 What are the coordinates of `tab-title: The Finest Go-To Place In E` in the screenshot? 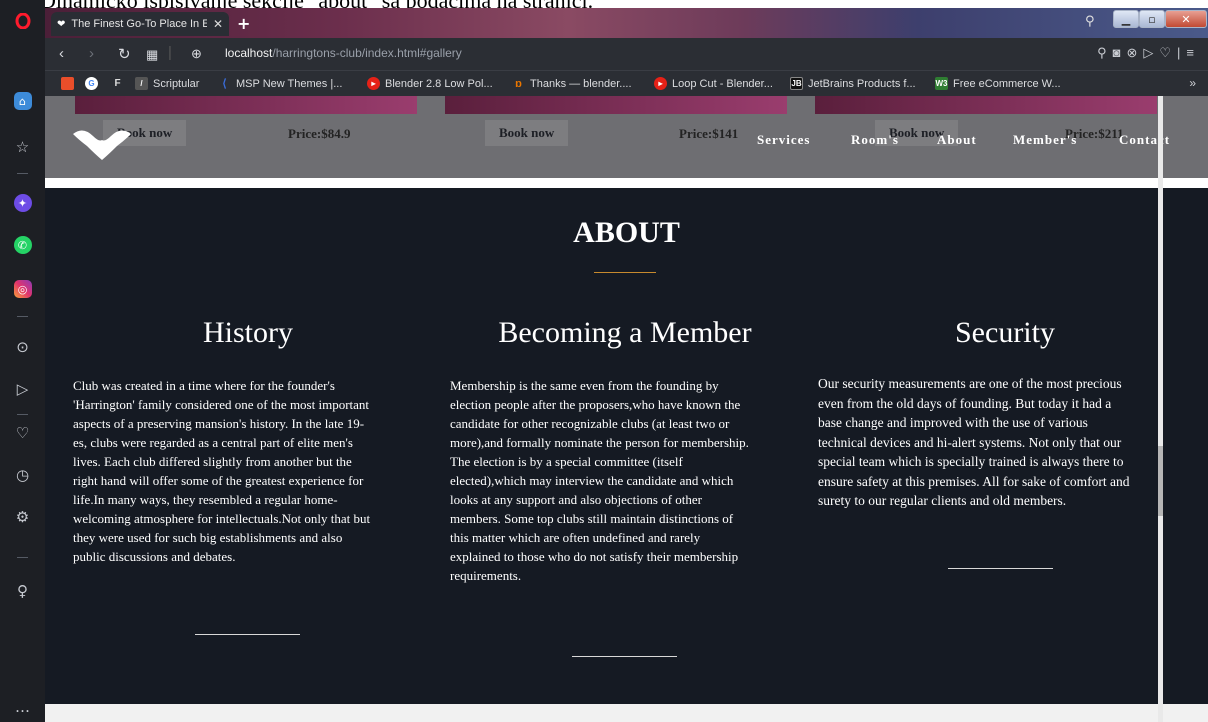 It's located at (139, 24).